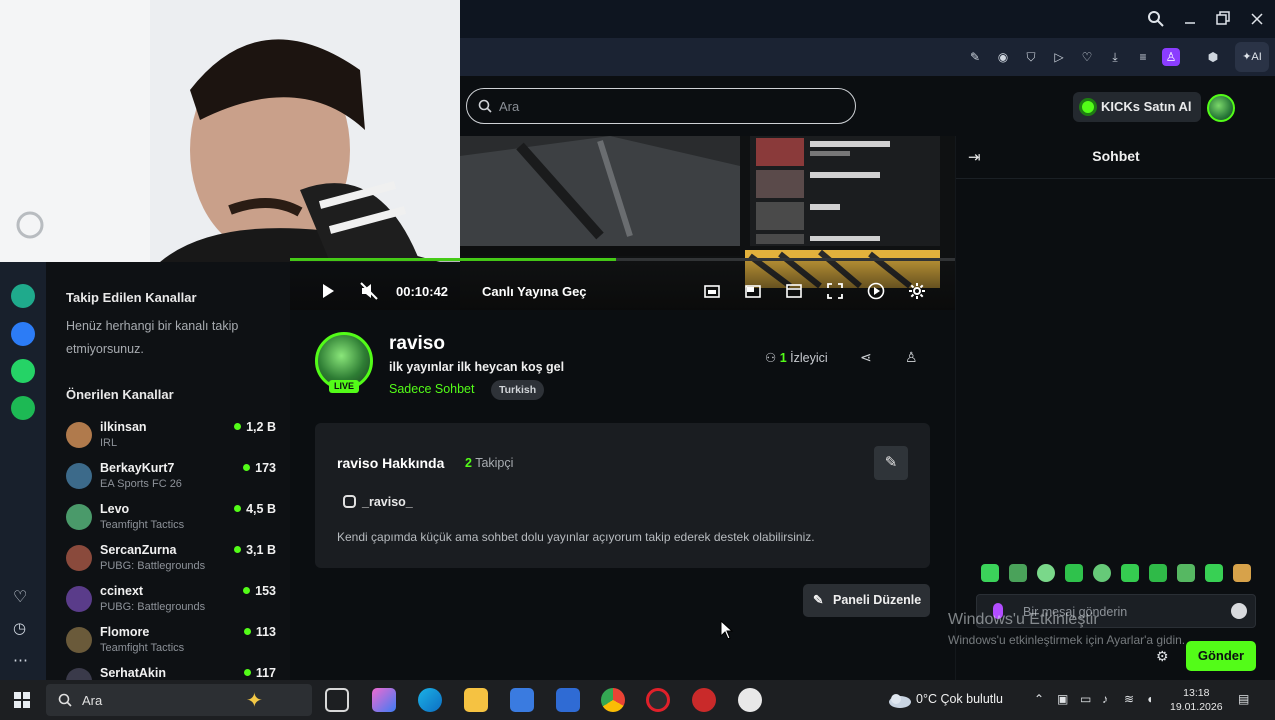 This screenshot has height=720, width=1275. I want to click on channel-row: Levo Teamfight Tactics 4,5 B, so click(171, 522).